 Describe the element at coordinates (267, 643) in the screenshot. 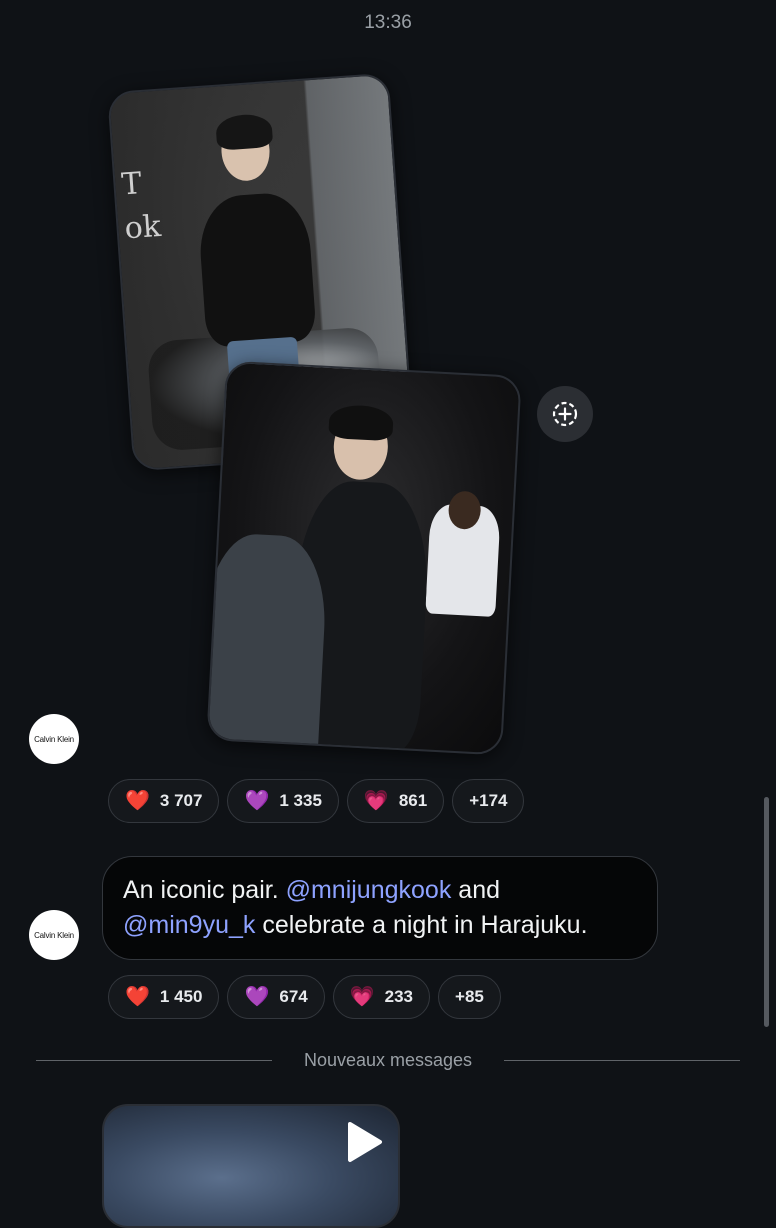

I see `photographer-shape` at that location.